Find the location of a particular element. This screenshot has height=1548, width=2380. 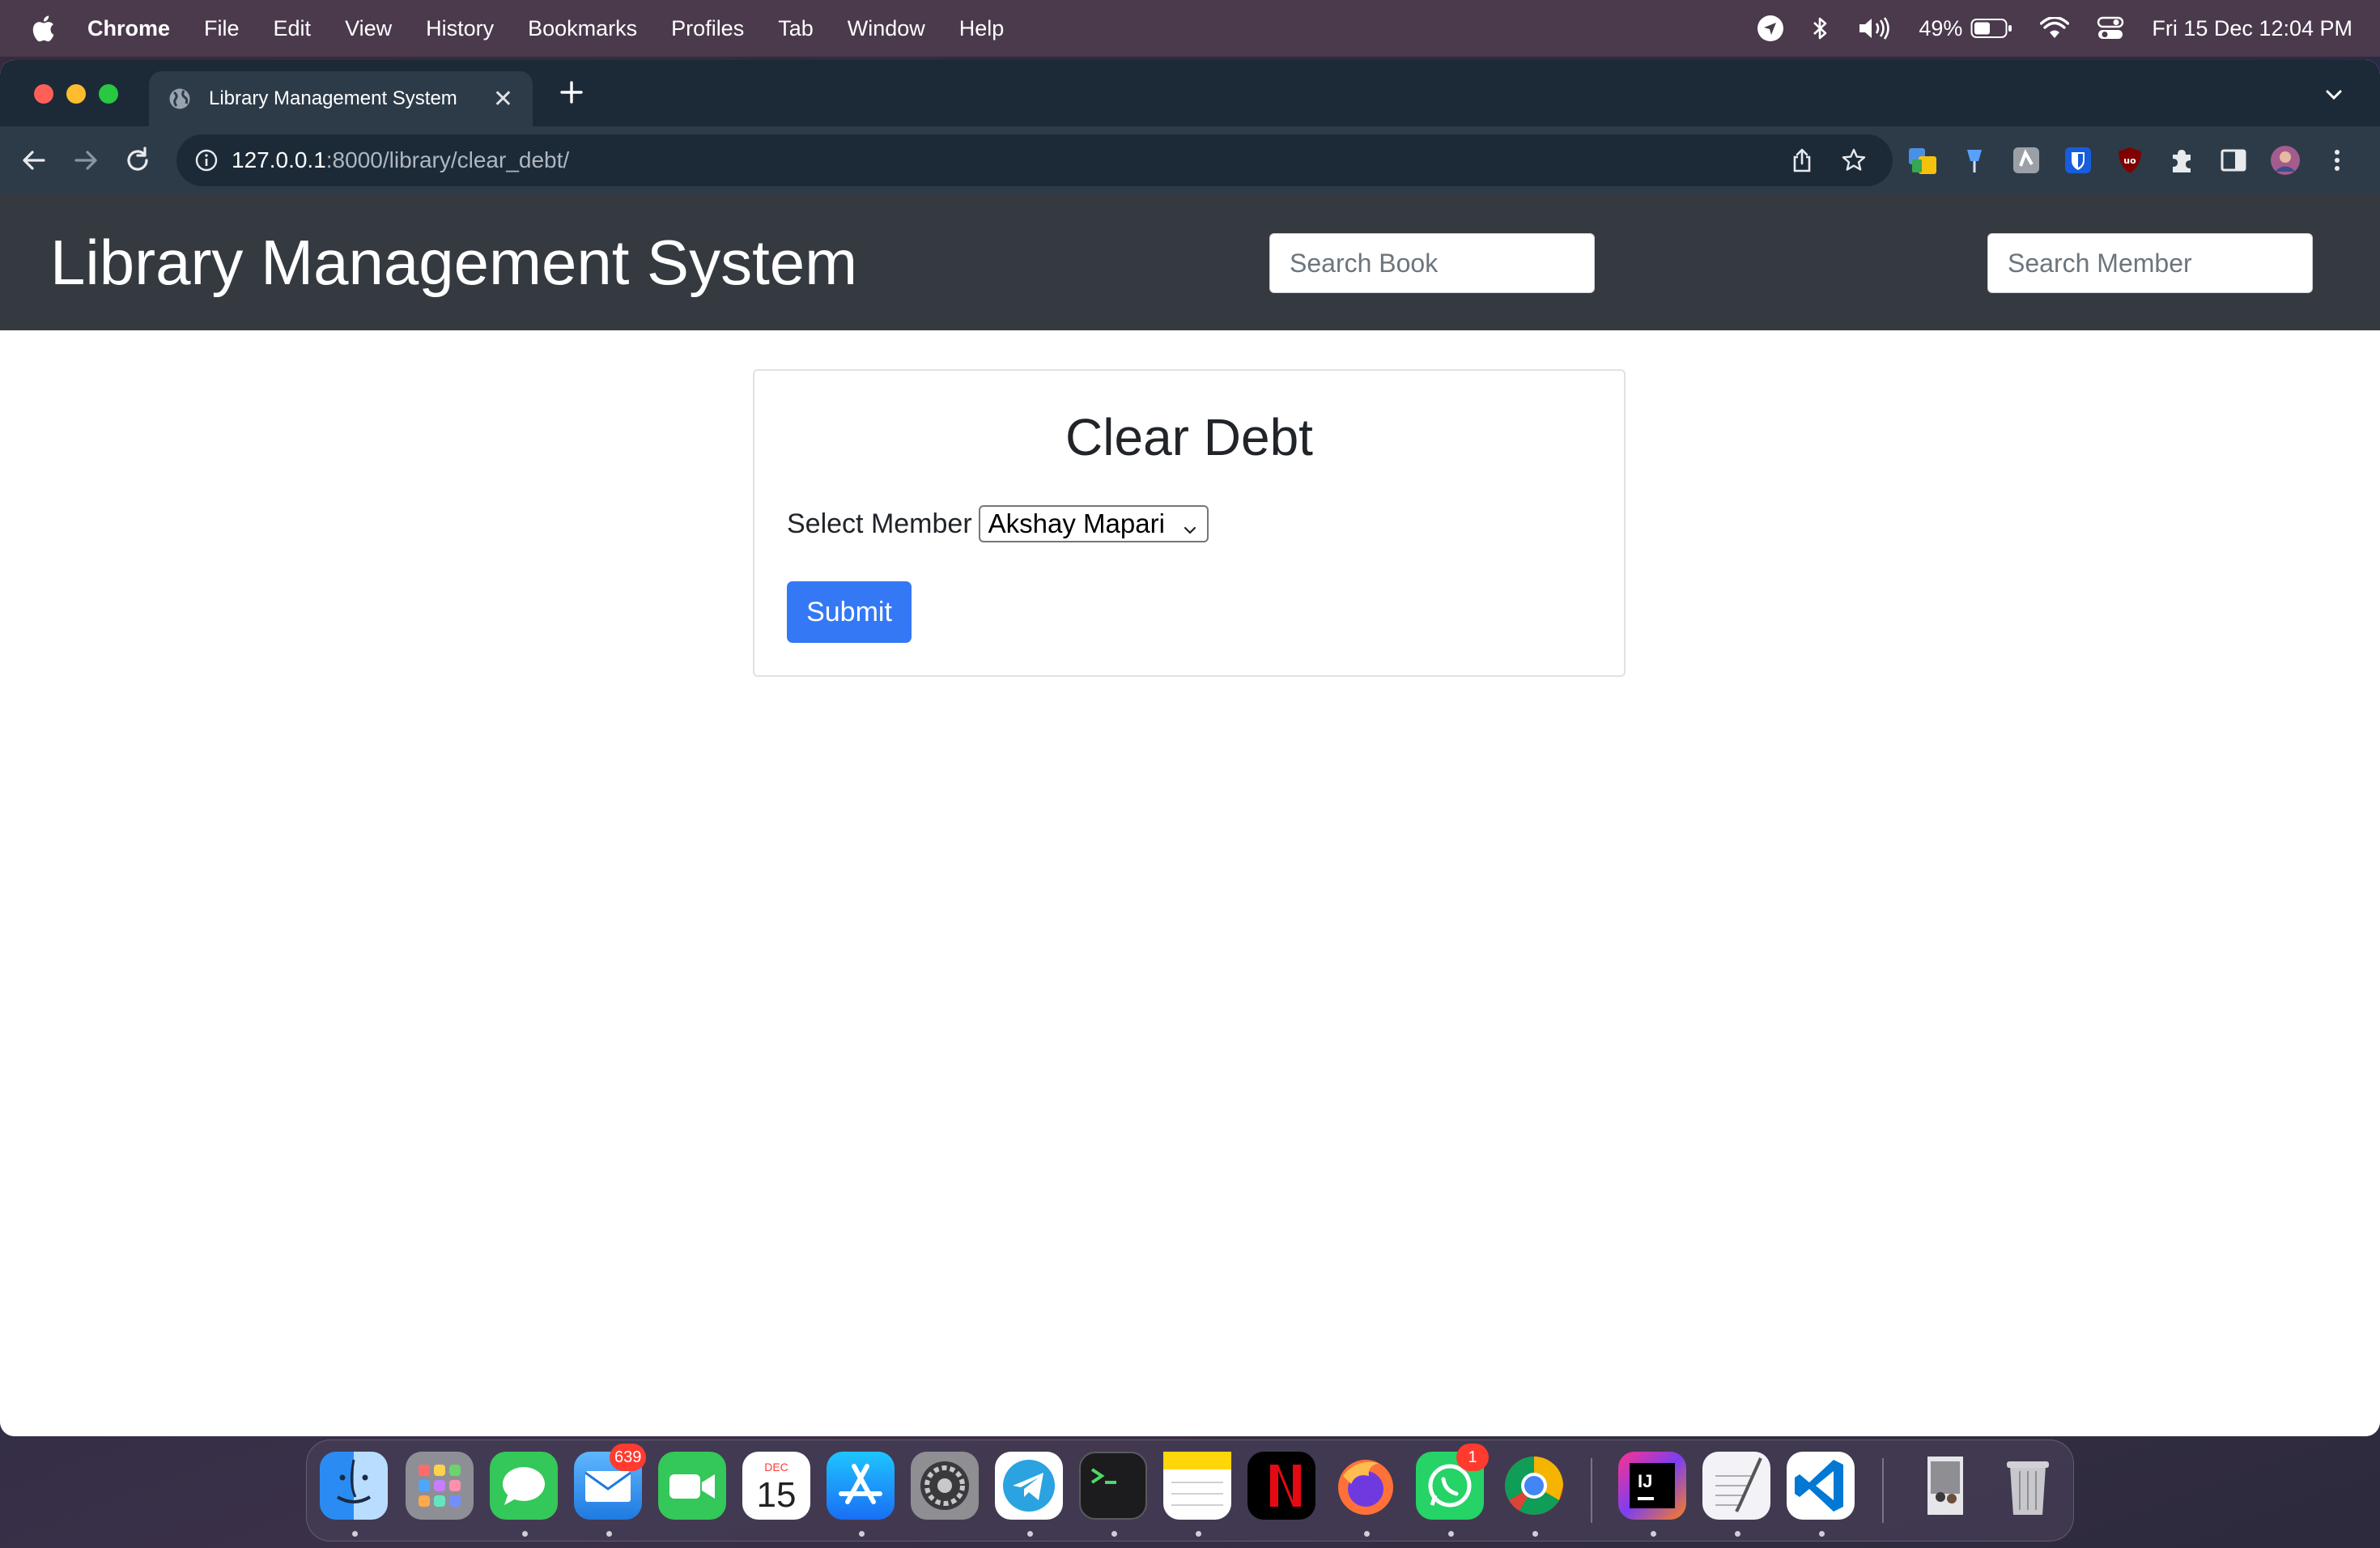

menu-edit: Edit is located at coordinates (293, 29).